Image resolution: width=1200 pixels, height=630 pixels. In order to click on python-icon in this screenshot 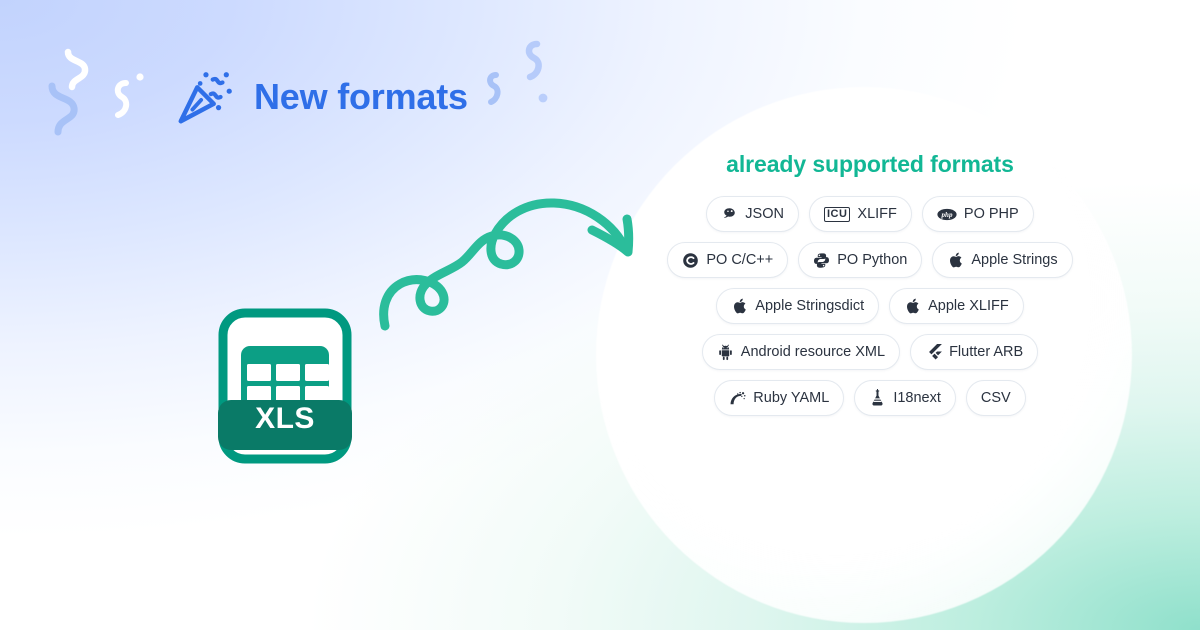, I will do `click(821, 260)`.